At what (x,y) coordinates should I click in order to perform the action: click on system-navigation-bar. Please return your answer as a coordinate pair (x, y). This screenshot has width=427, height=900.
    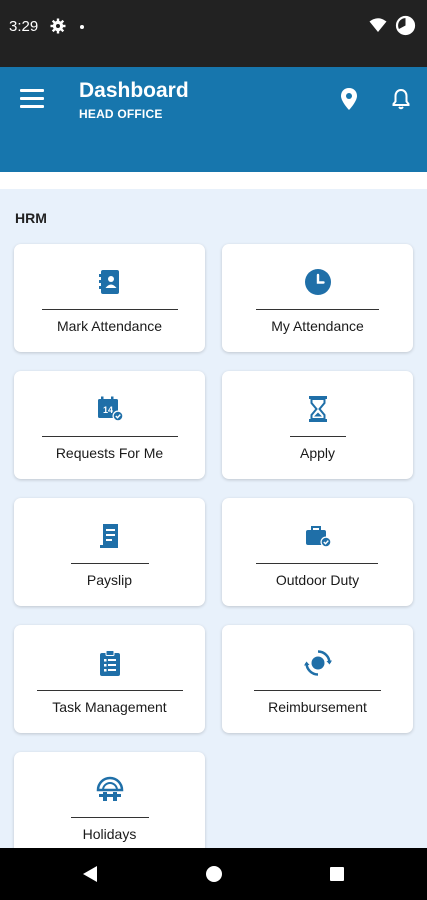
    Looking at the image, I should click on (213, 874).